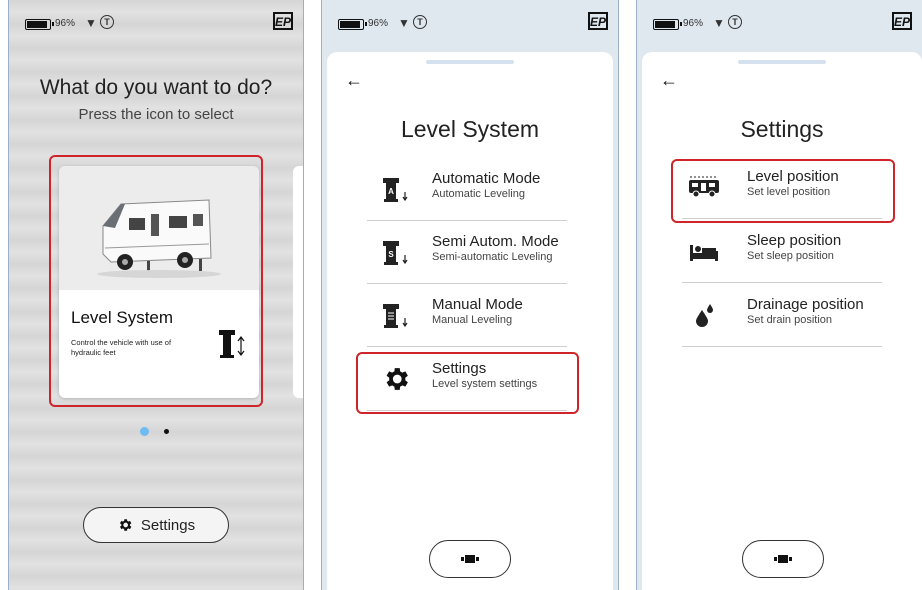 This screenshot has width=922, height=590. I want to click on item-sublabel: Manual Leveling, so click(472, 320).